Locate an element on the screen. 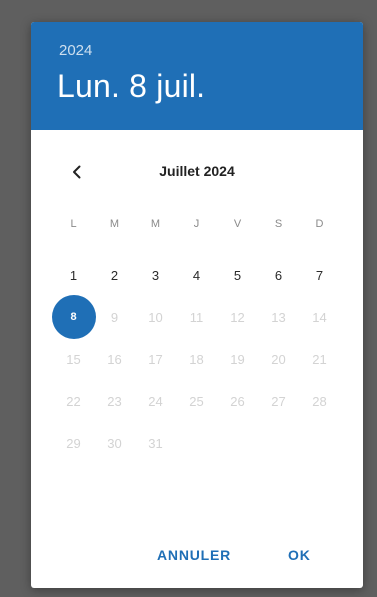 The width and height of the screenshot is (377, 597). calendar-day: 12 is located at coordinates (237, 317).